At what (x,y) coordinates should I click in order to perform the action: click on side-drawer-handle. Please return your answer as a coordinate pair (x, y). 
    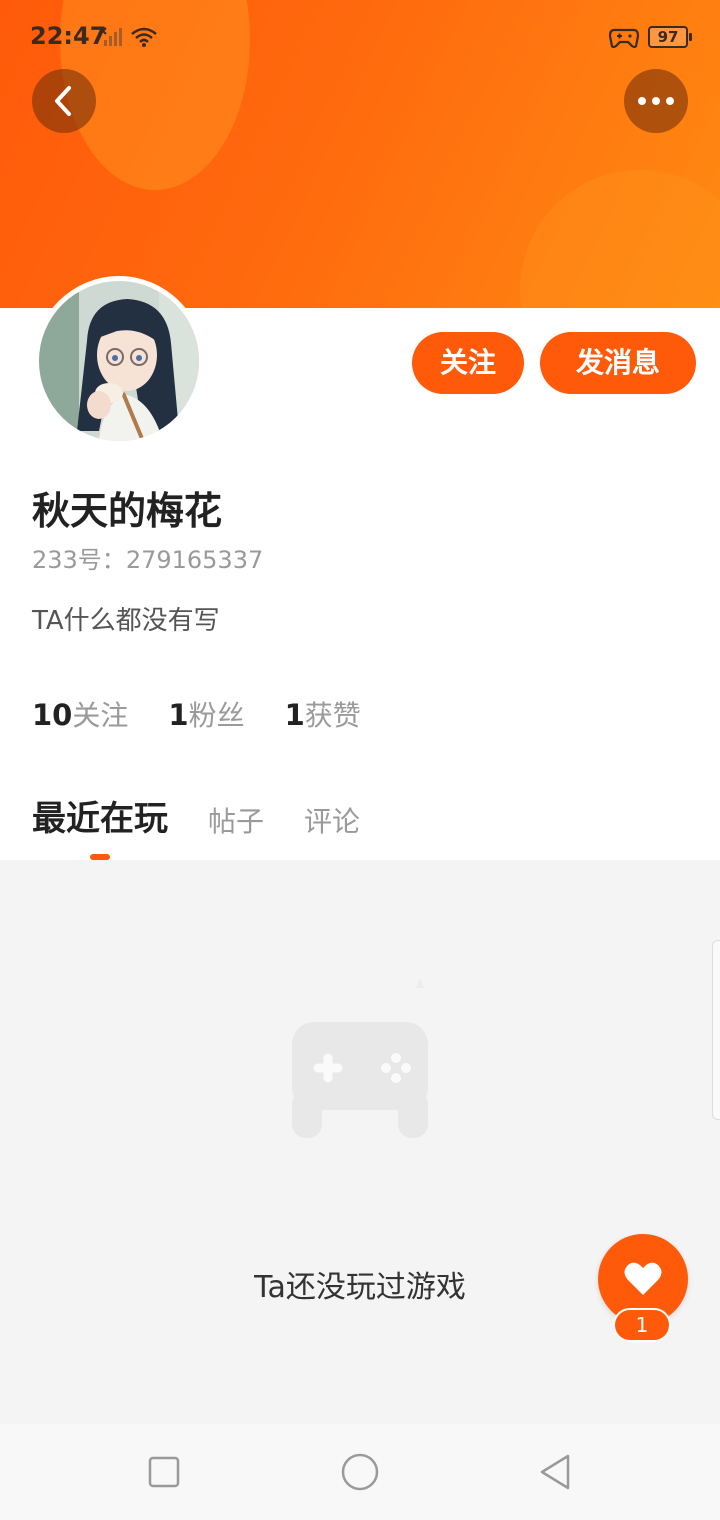
    Looking at the image, I should click on (716, 1030).